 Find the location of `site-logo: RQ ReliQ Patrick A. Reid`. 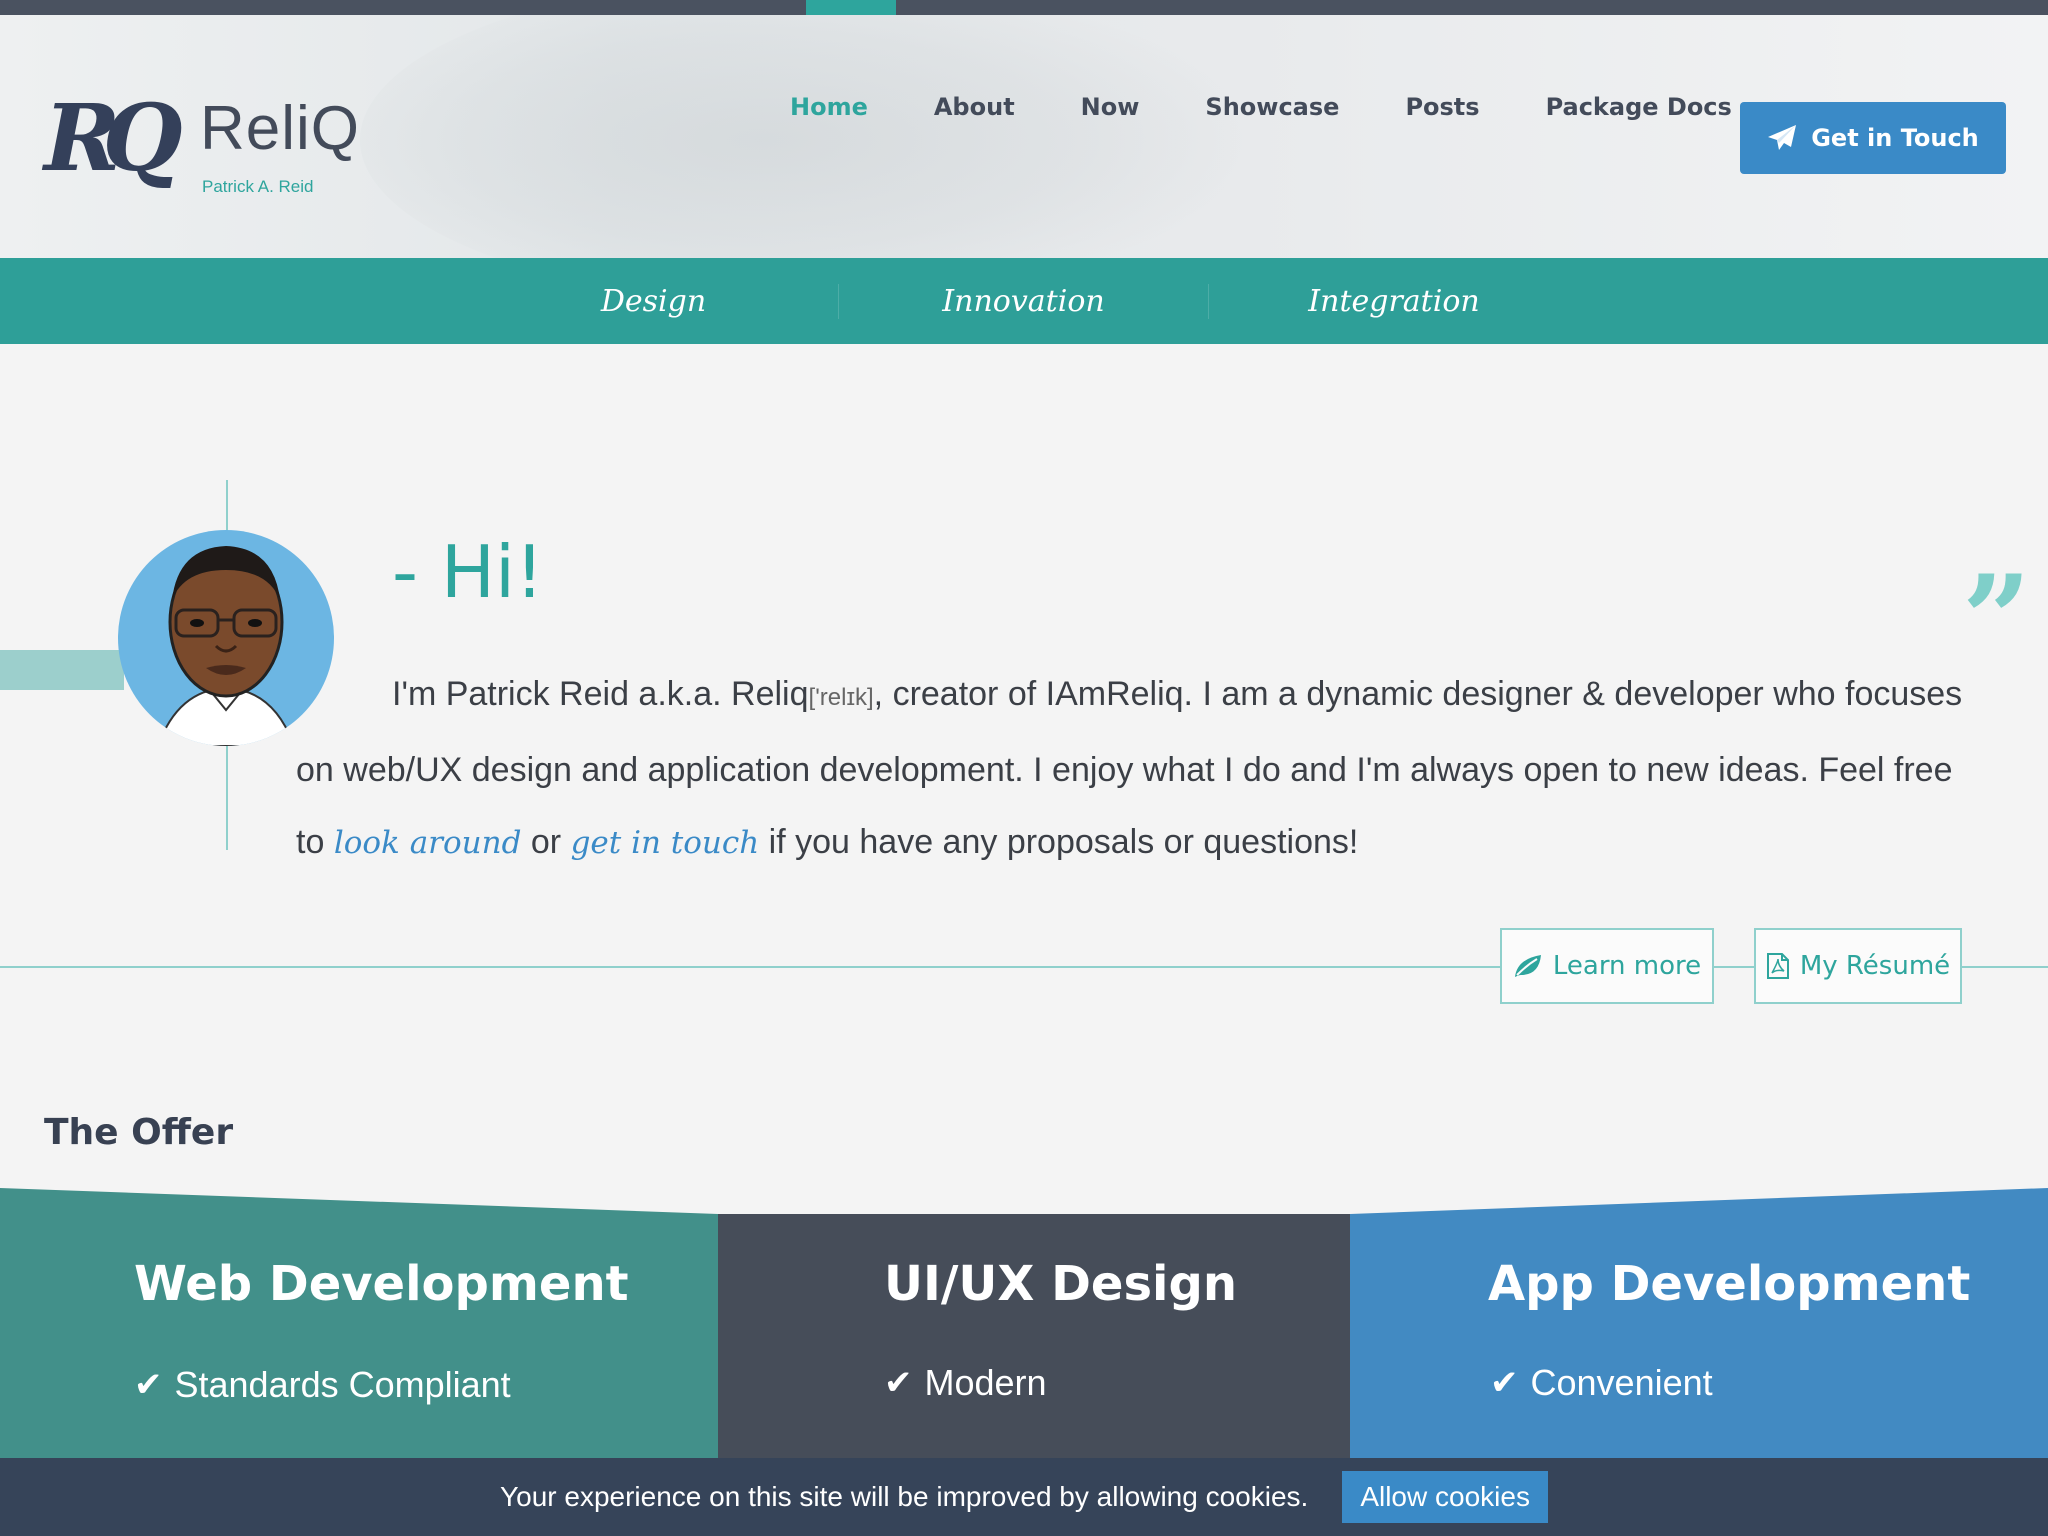

site-logo: RQ ReliQ Patrick A. Reid is located at coordinates (214, 143).